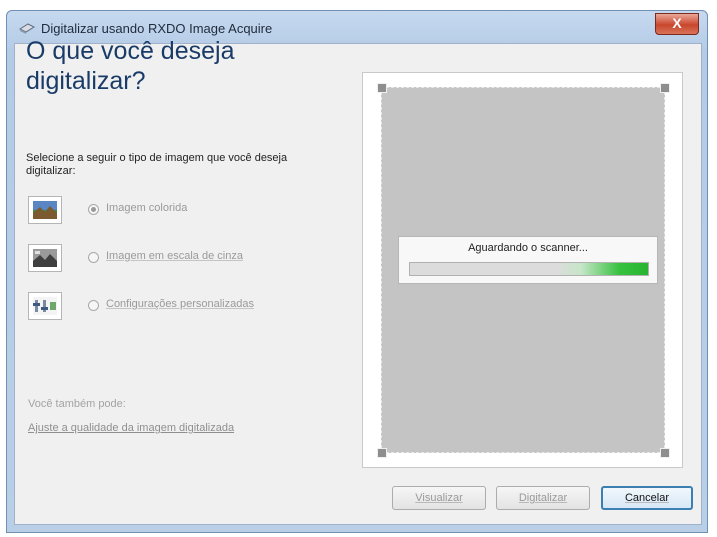  I want to click on crop-handle-bottom-left, so click(382, 453).